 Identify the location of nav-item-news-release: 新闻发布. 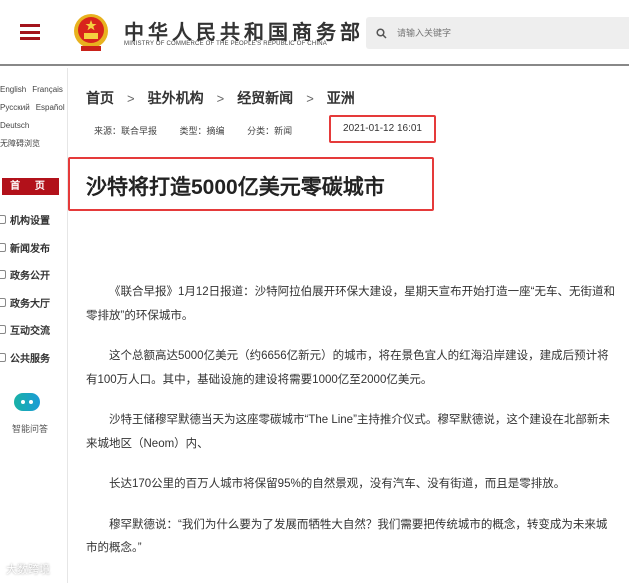
(34, 248).